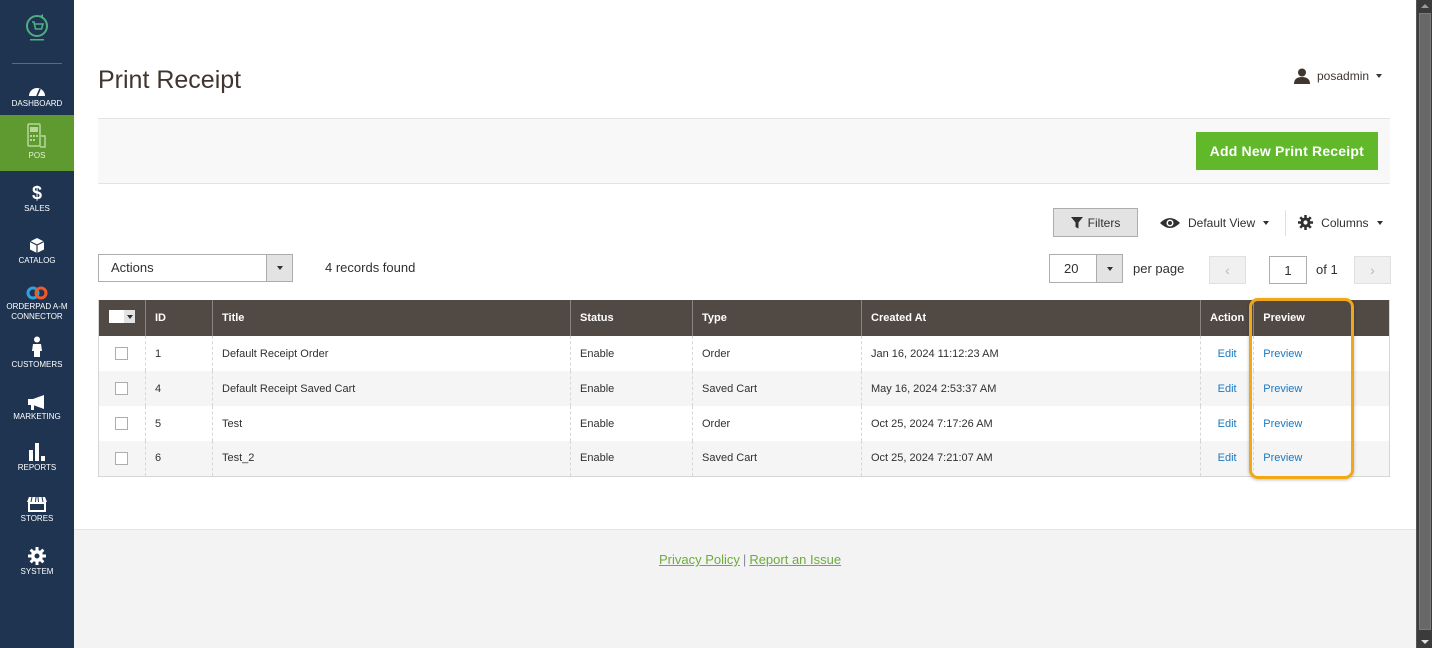 The image size is (1432, 648). I want to click on bar-chart-icon, so click(37, 451).